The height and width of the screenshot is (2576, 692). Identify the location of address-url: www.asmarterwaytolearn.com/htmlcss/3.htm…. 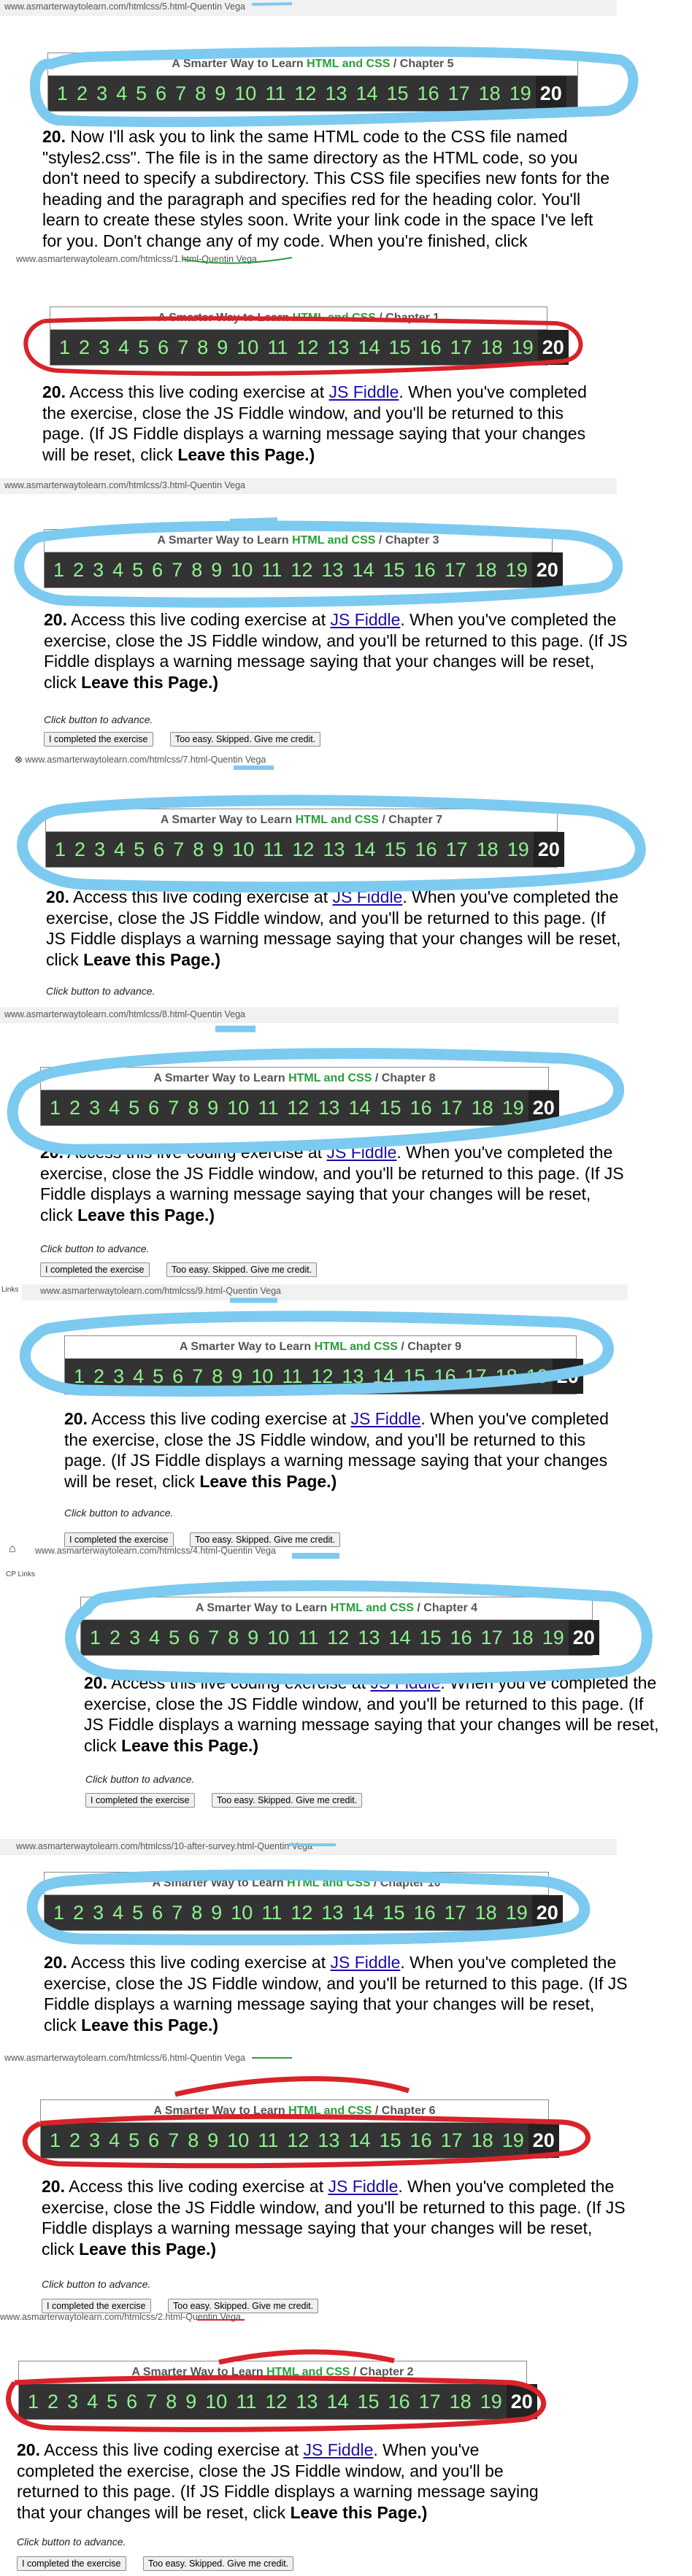
(124, 485).